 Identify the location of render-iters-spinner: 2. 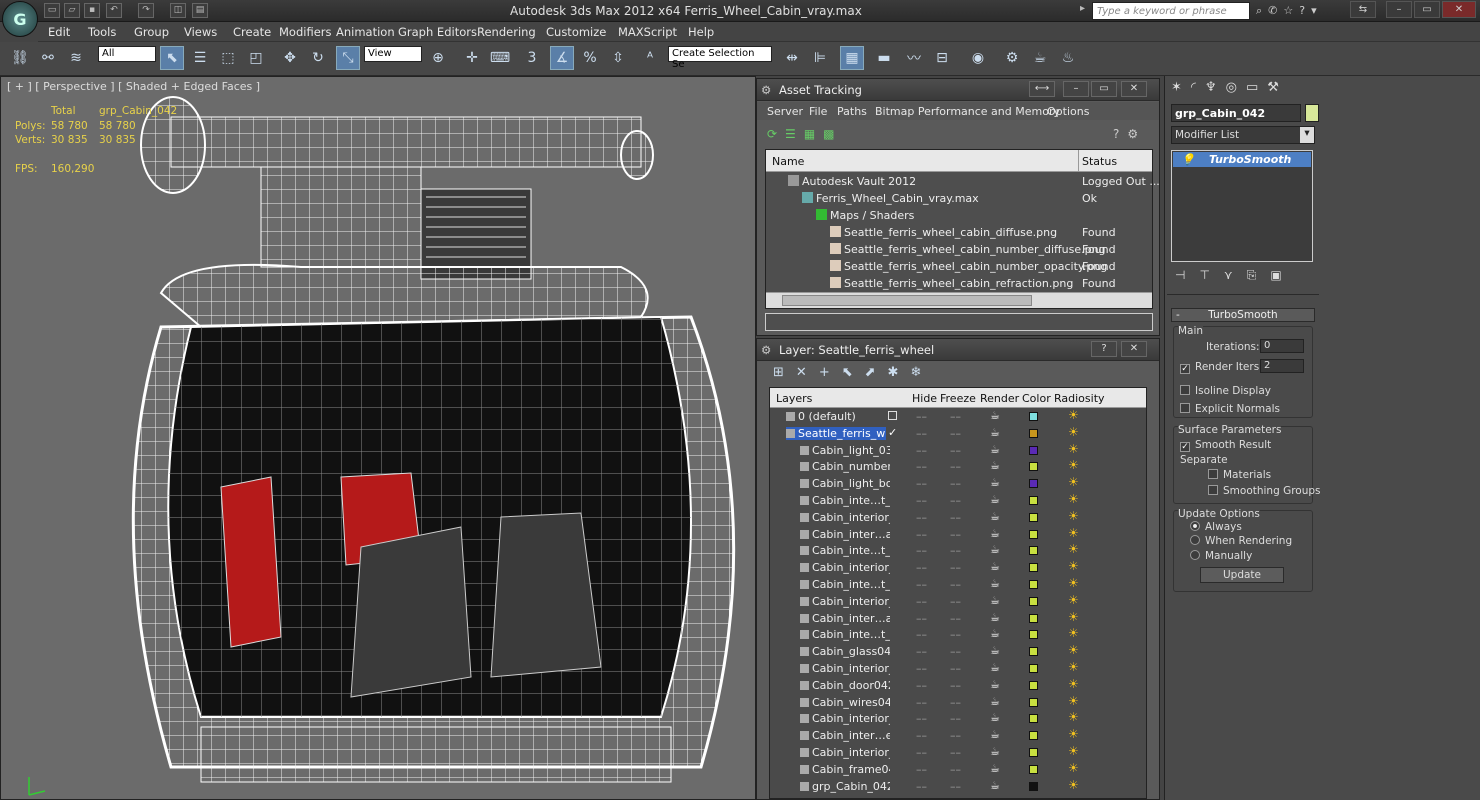
(1282, 366).